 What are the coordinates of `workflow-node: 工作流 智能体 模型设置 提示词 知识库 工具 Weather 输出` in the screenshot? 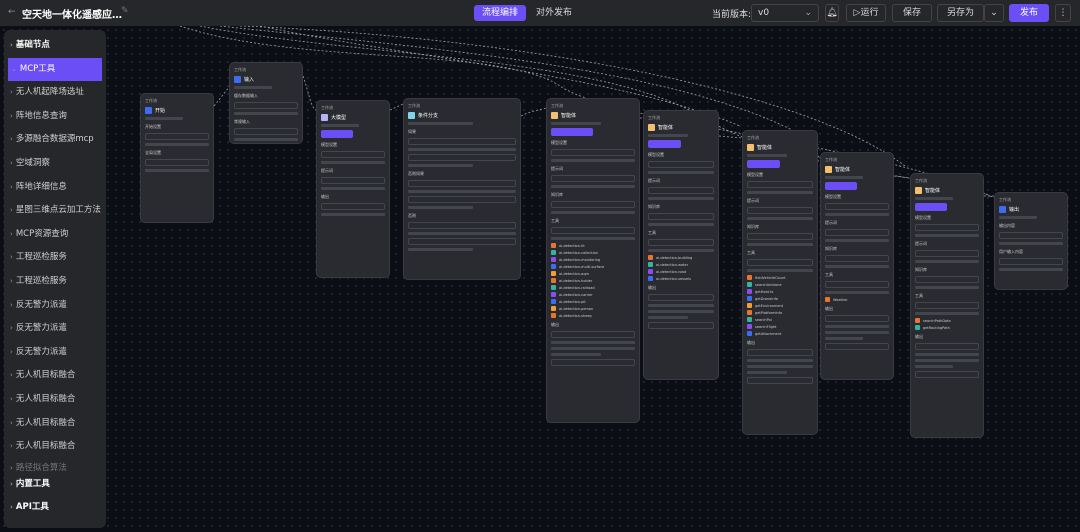 It's located at (857, 266).